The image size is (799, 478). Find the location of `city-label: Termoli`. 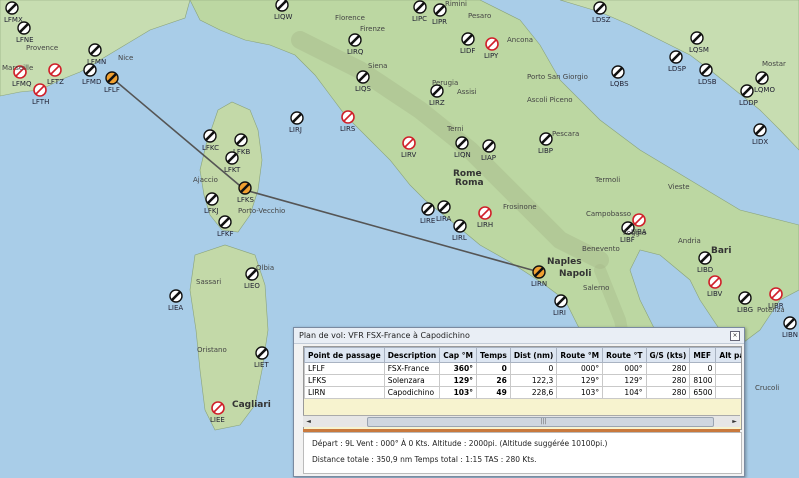

city-label: Termoli is located at coordinates (607, 180).